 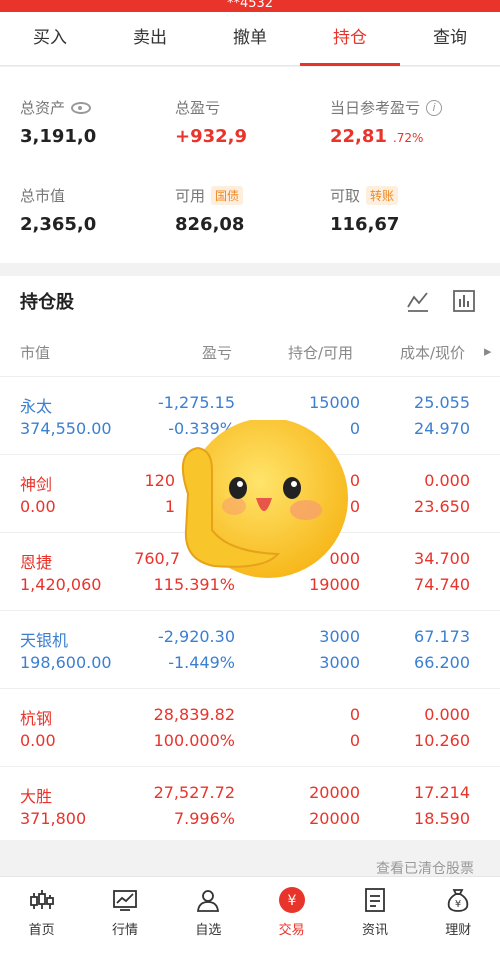 I want to click on trade-tabs: 买入 卖出 撤单 持仓 查询, so click(x=250, y=39).